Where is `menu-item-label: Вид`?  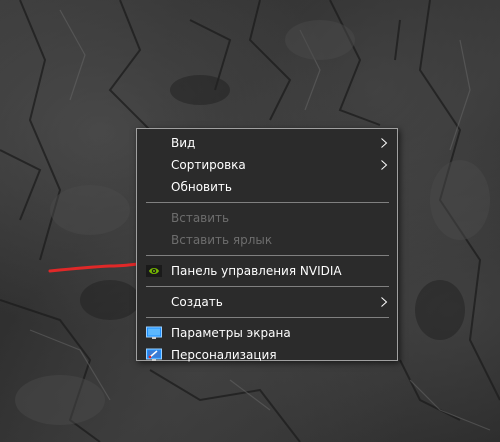 menu-item-label: Вид is located at coordinates (183, 143).